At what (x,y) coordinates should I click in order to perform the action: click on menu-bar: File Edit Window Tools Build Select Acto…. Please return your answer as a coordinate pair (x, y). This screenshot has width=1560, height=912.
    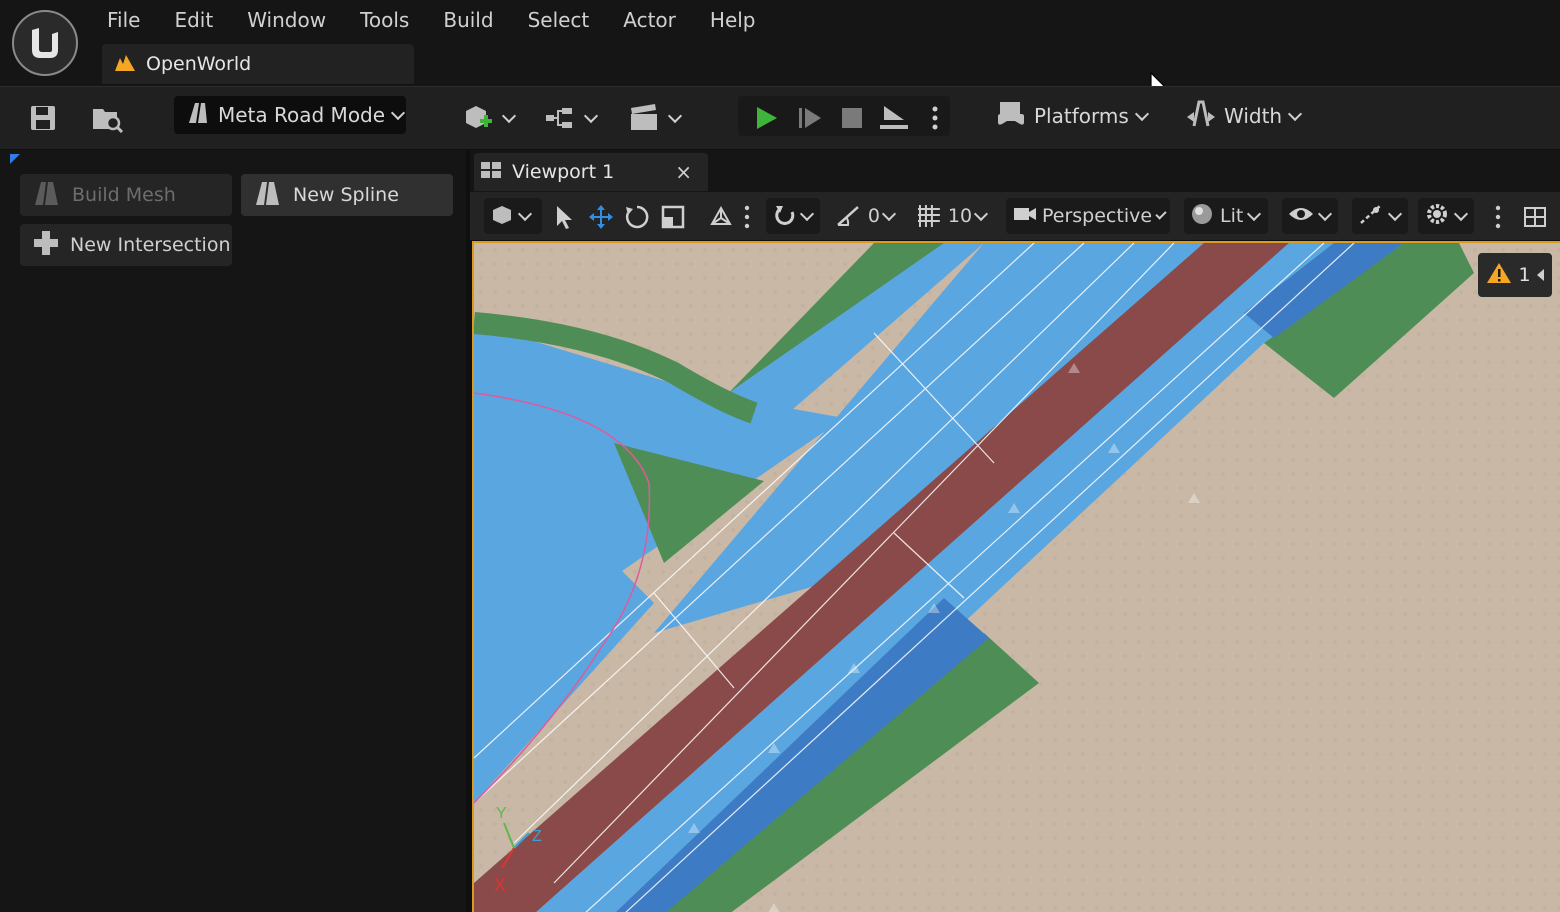
    Looking at the image, I should click on (431, 20).